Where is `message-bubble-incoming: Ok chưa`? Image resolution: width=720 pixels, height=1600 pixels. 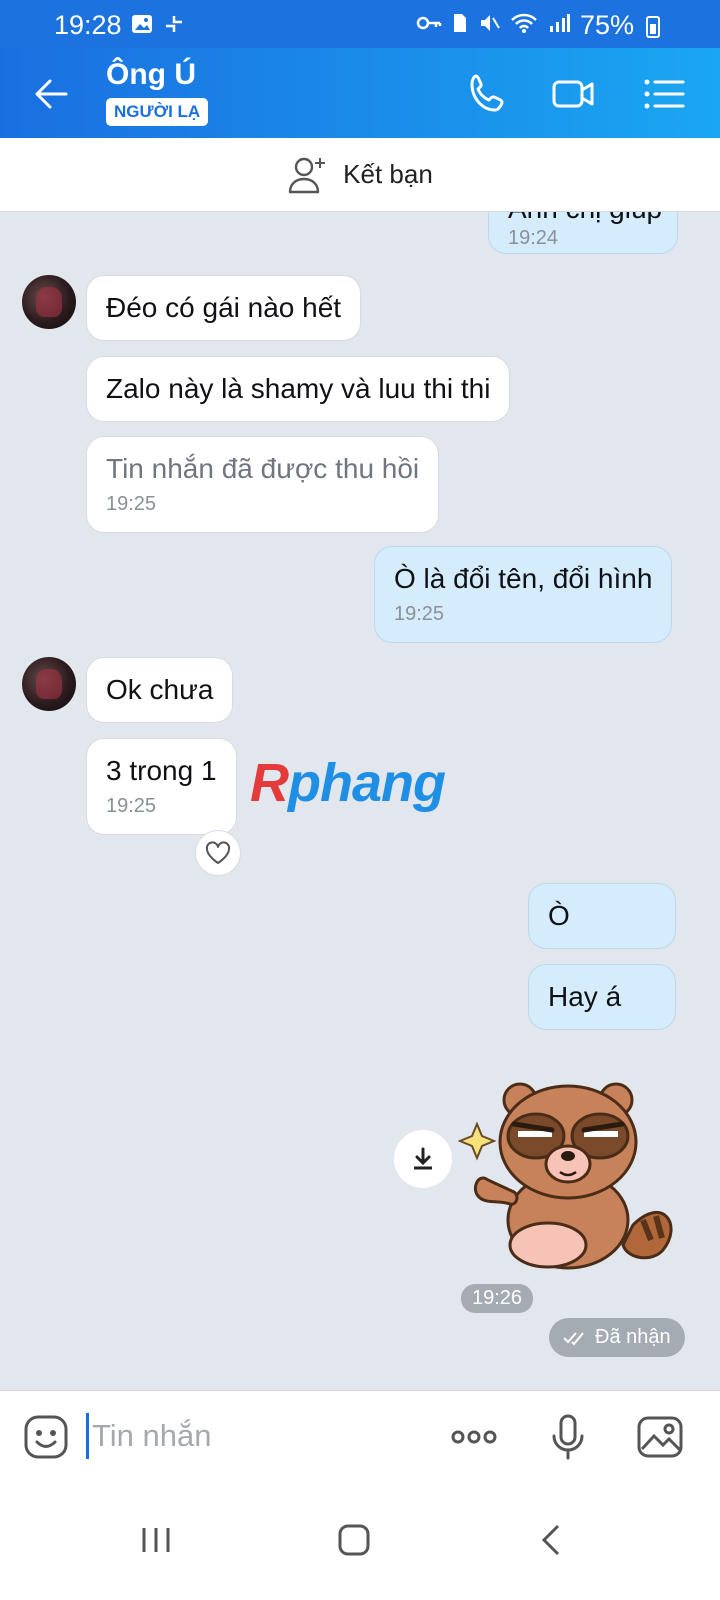 message-bubble-incoming: Ok chưa is located at coordinates (160, 690).